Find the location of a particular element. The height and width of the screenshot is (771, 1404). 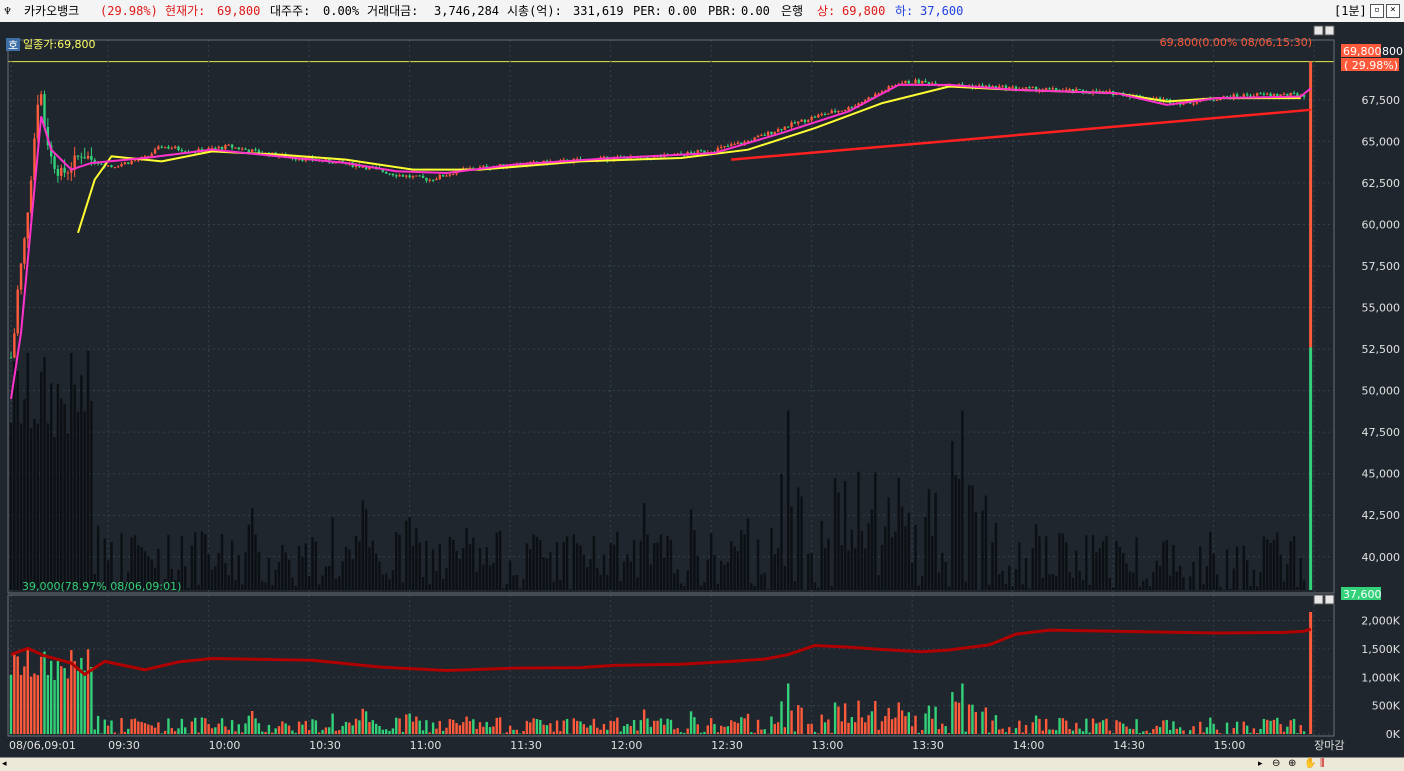

hand-icon: ✋ is located at coordinates (1310, 763).